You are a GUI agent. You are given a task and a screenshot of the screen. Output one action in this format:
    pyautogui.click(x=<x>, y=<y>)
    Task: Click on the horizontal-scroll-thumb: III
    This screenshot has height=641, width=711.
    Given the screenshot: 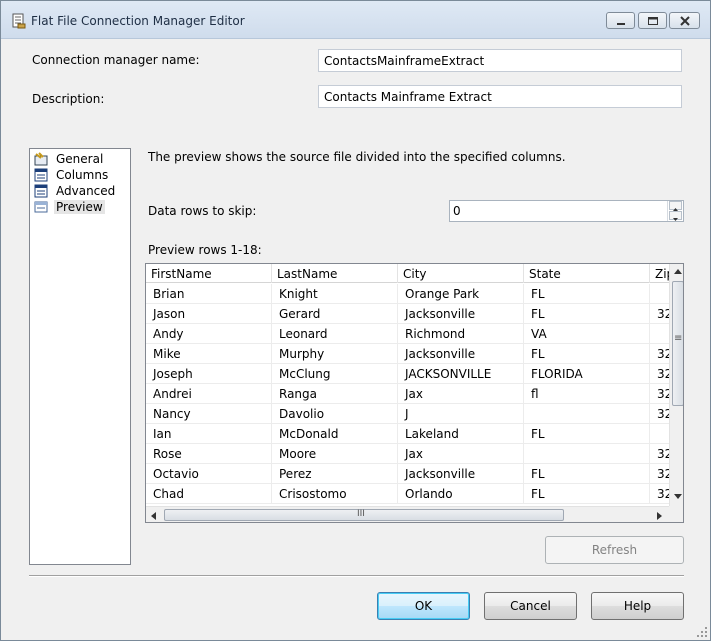 What is the action you would take?
    pyautogui.click(x=364, y=515)
    